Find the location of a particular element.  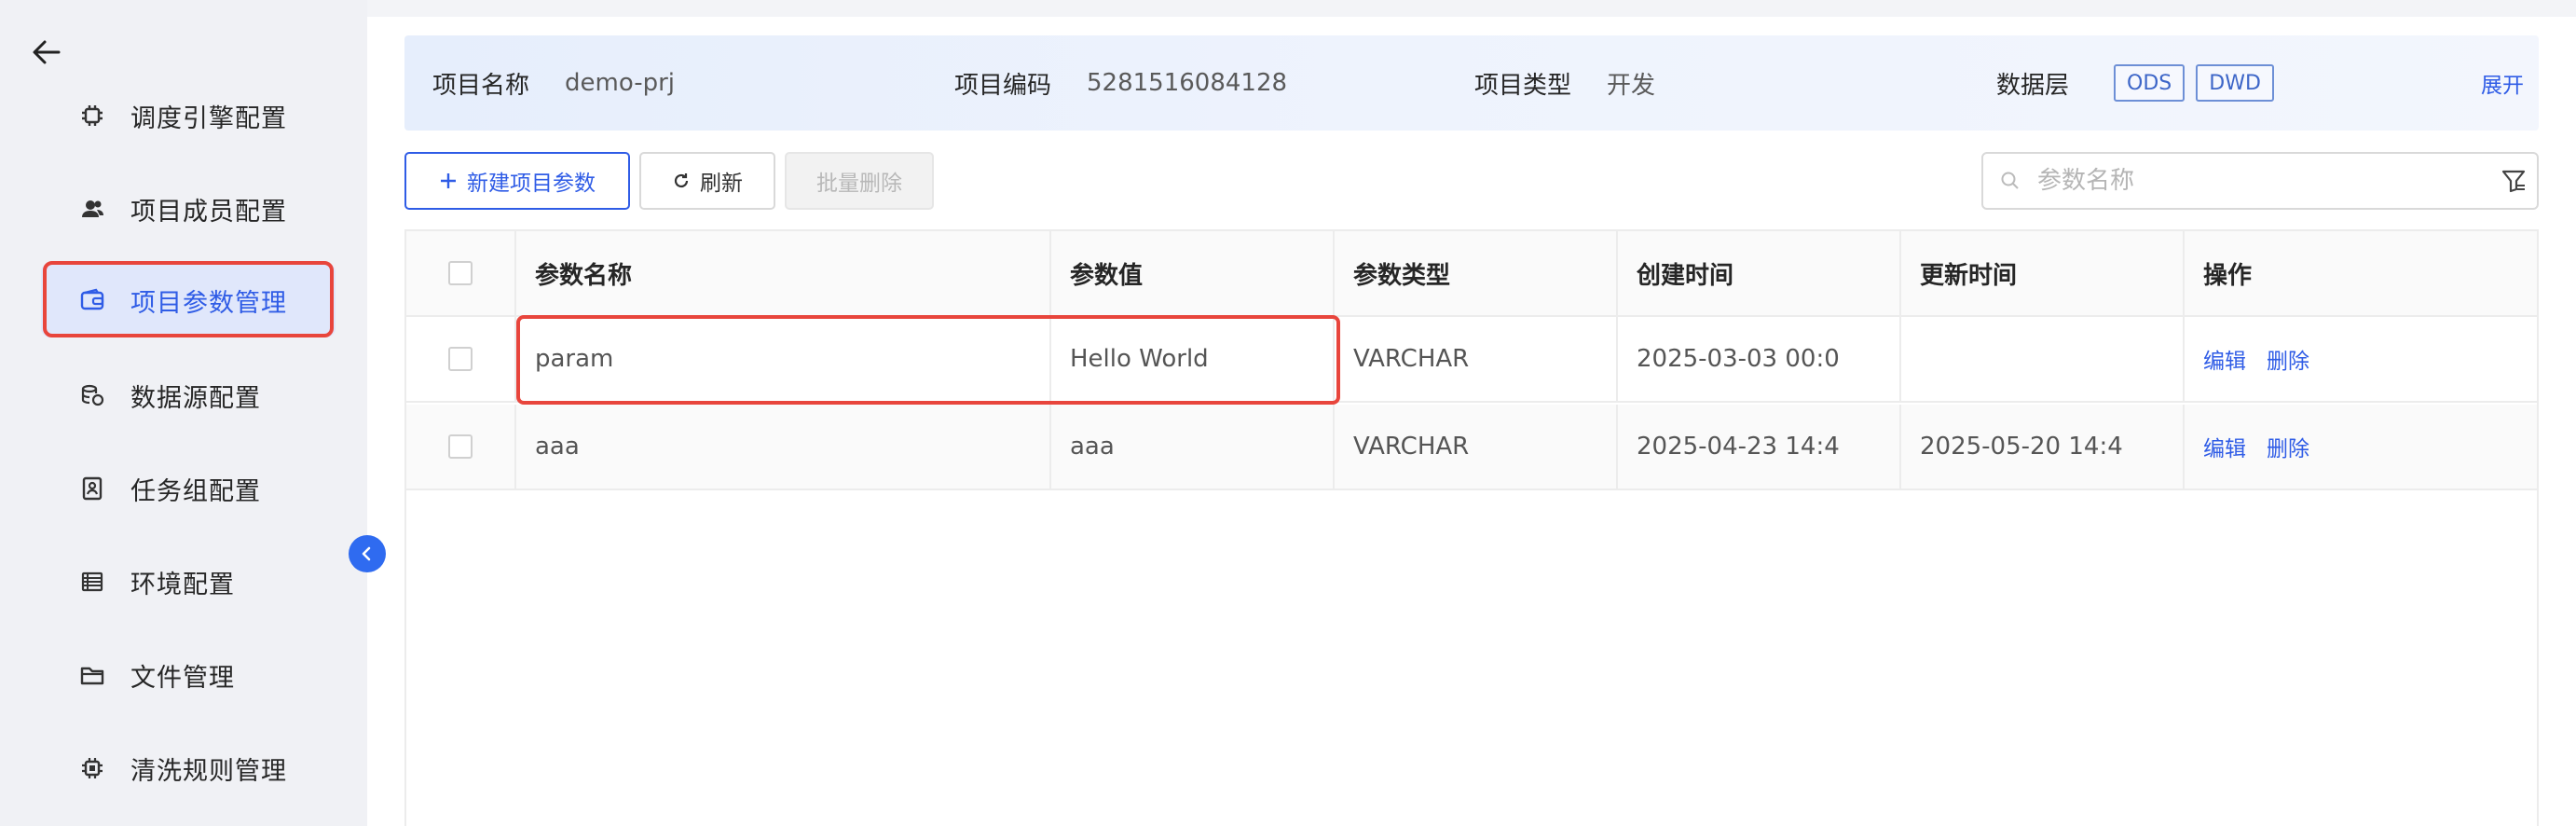

param-search-input is located at coordinates (2251, 181).